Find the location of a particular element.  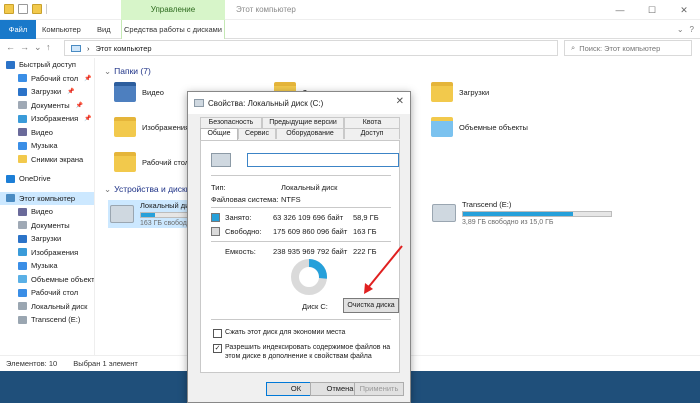

music-icon is located at coordinates (22, 145).